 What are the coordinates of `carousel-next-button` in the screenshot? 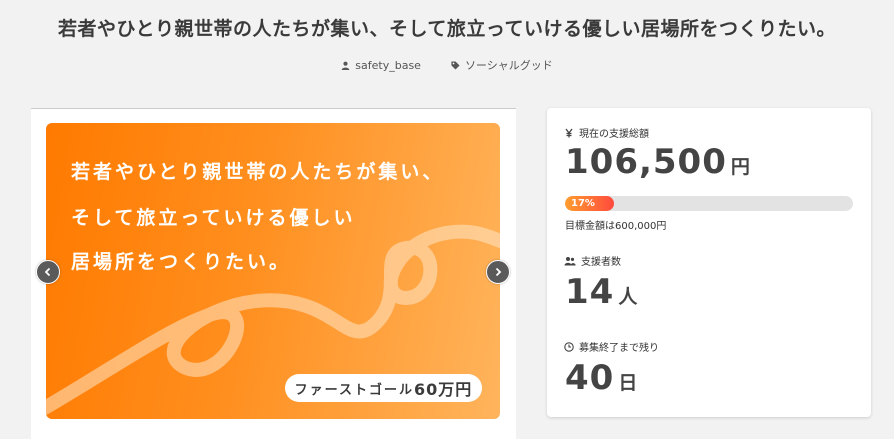 It's located at (498, 272).